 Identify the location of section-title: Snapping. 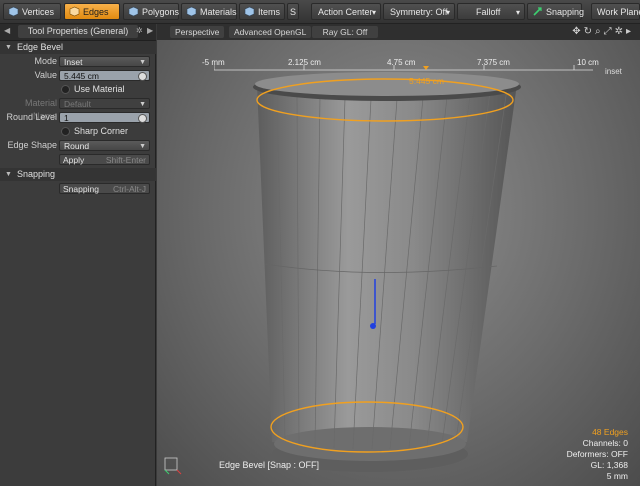
(36, 174).